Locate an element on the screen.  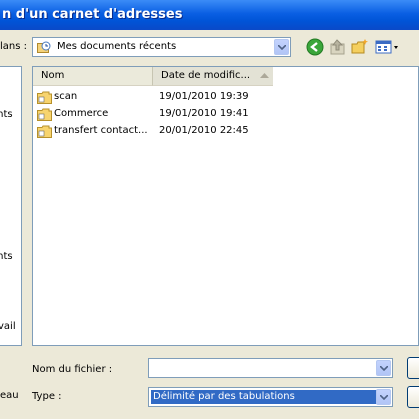
filename-dropdown-button is located at coordinates (383, 368).